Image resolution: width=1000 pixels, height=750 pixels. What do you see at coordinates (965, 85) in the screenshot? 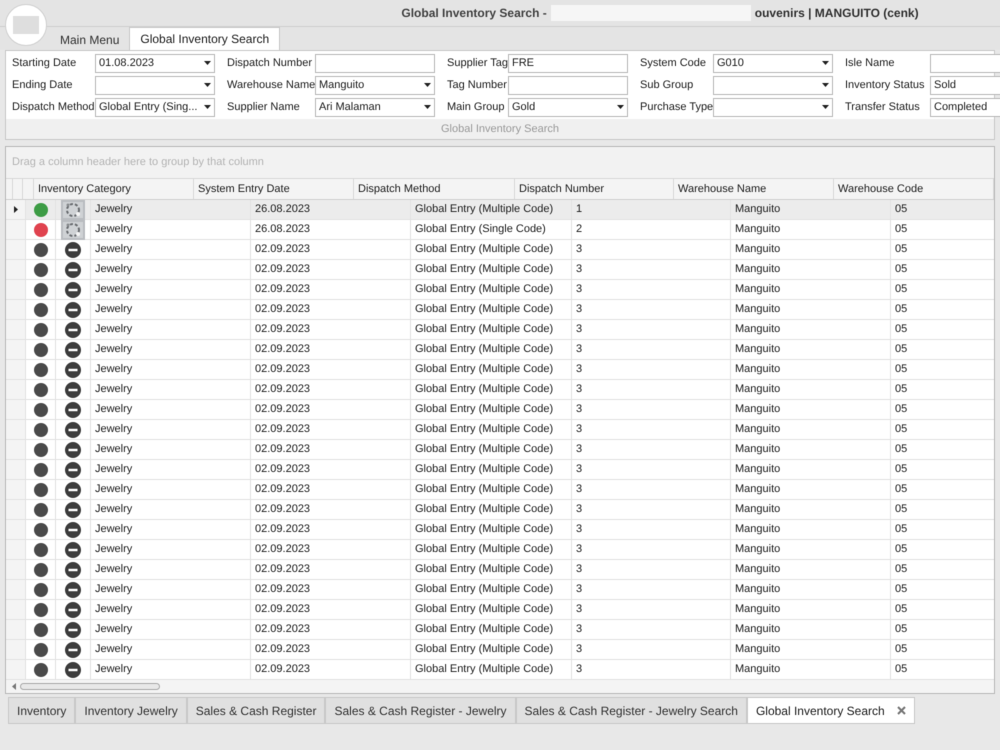
I see `input-field: Sold` at bounding box center [965, 85].